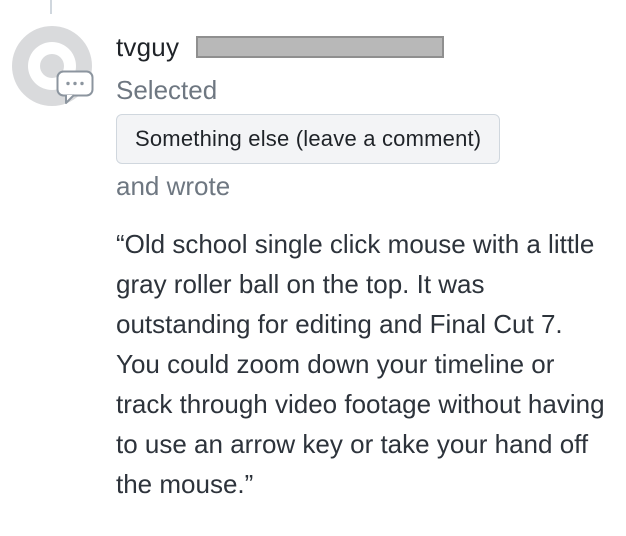 This screenshot has width=626, height=536. Describe the element at coordinates (147, 47) in the screenshot. I see `author-username: tvguy` at that location.